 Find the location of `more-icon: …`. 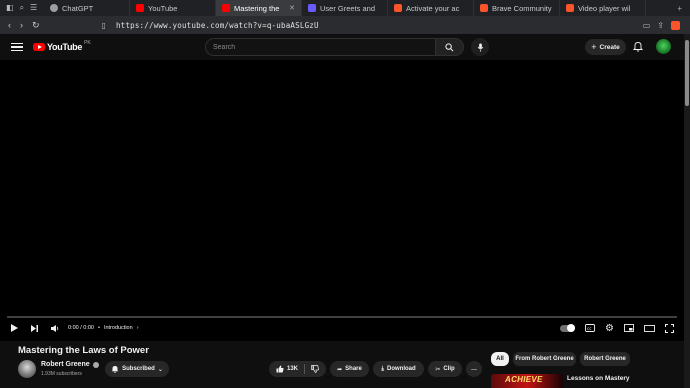

more-icon: … is located at coordinates (474, 369).